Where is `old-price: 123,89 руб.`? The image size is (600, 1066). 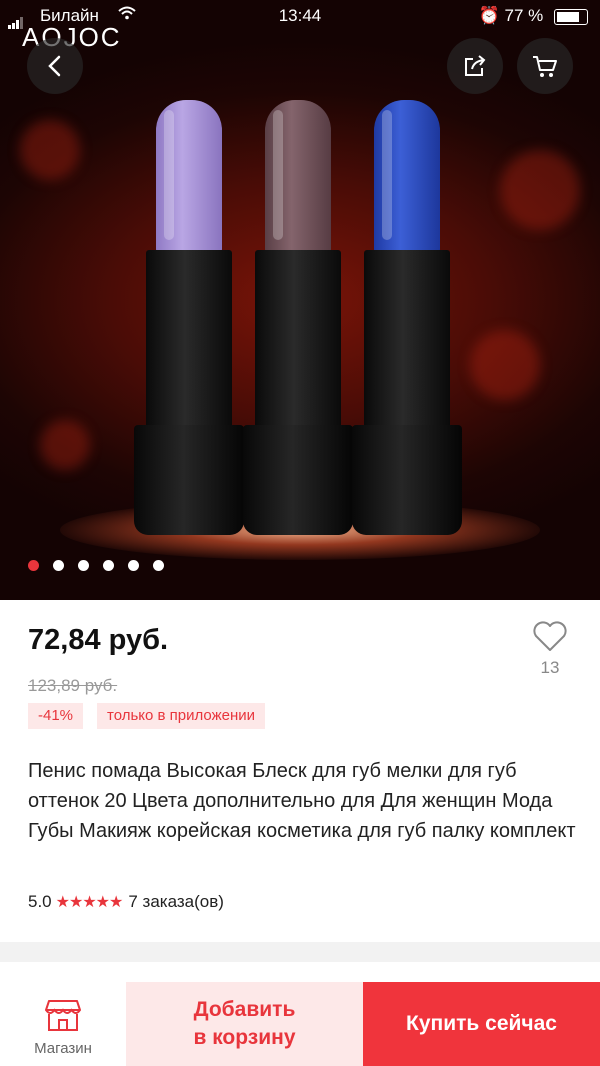 old-price: 123,89 руб. is located at coordinates (73, 685).